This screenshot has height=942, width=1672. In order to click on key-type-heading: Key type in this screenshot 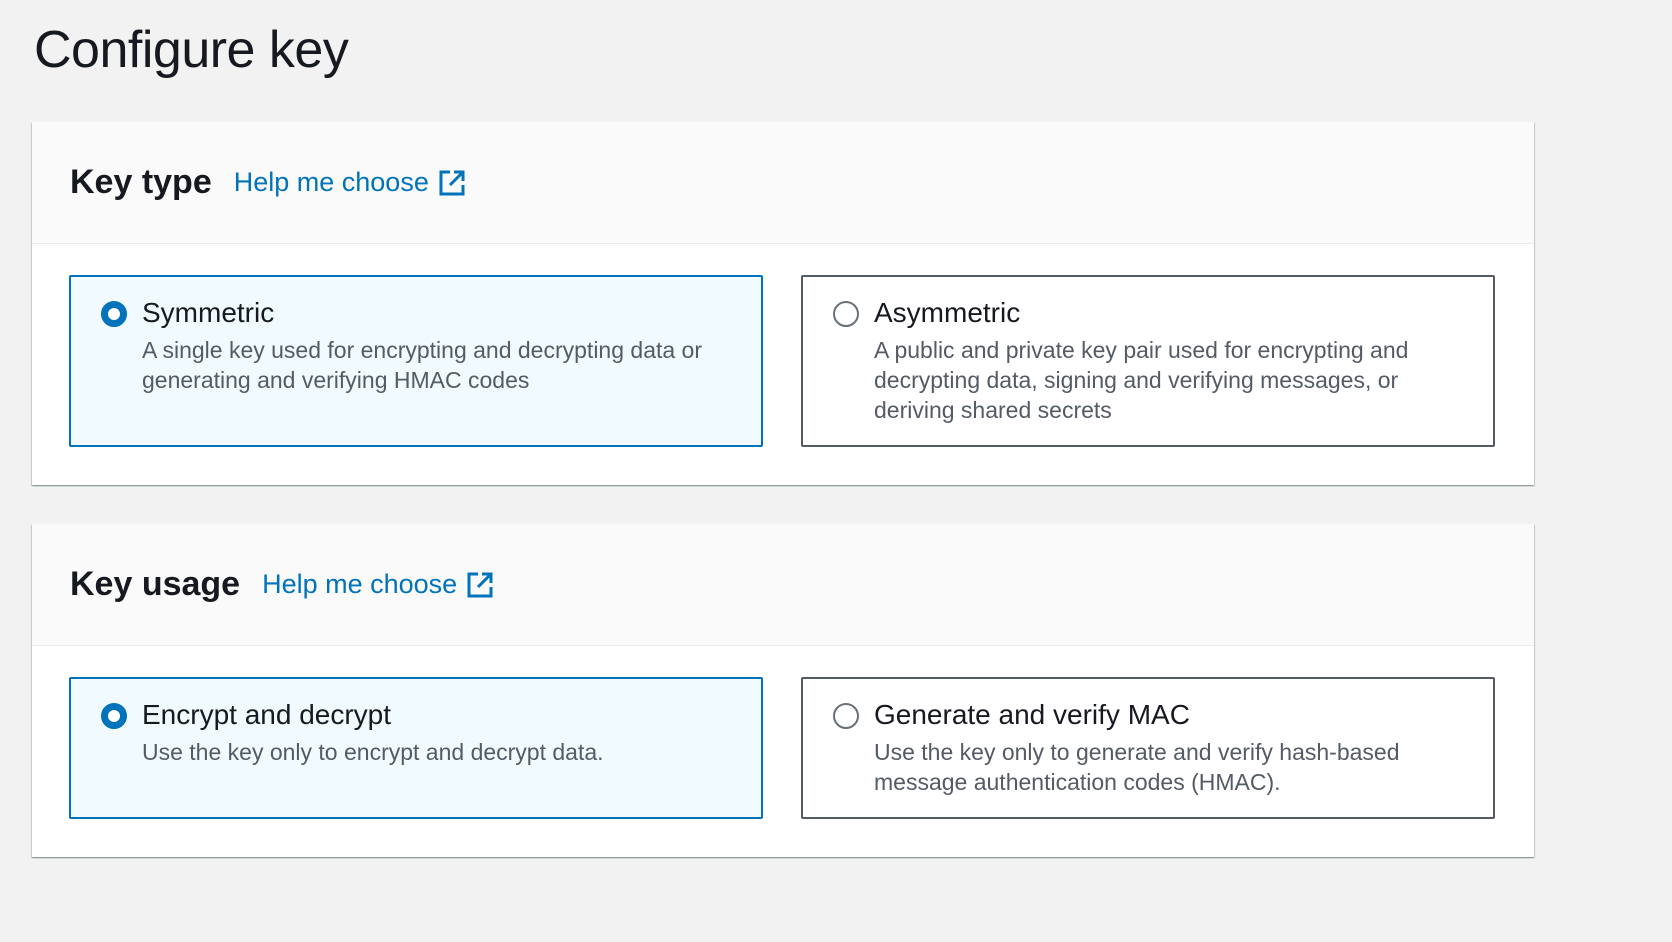, I will do `click(141, 182)`.